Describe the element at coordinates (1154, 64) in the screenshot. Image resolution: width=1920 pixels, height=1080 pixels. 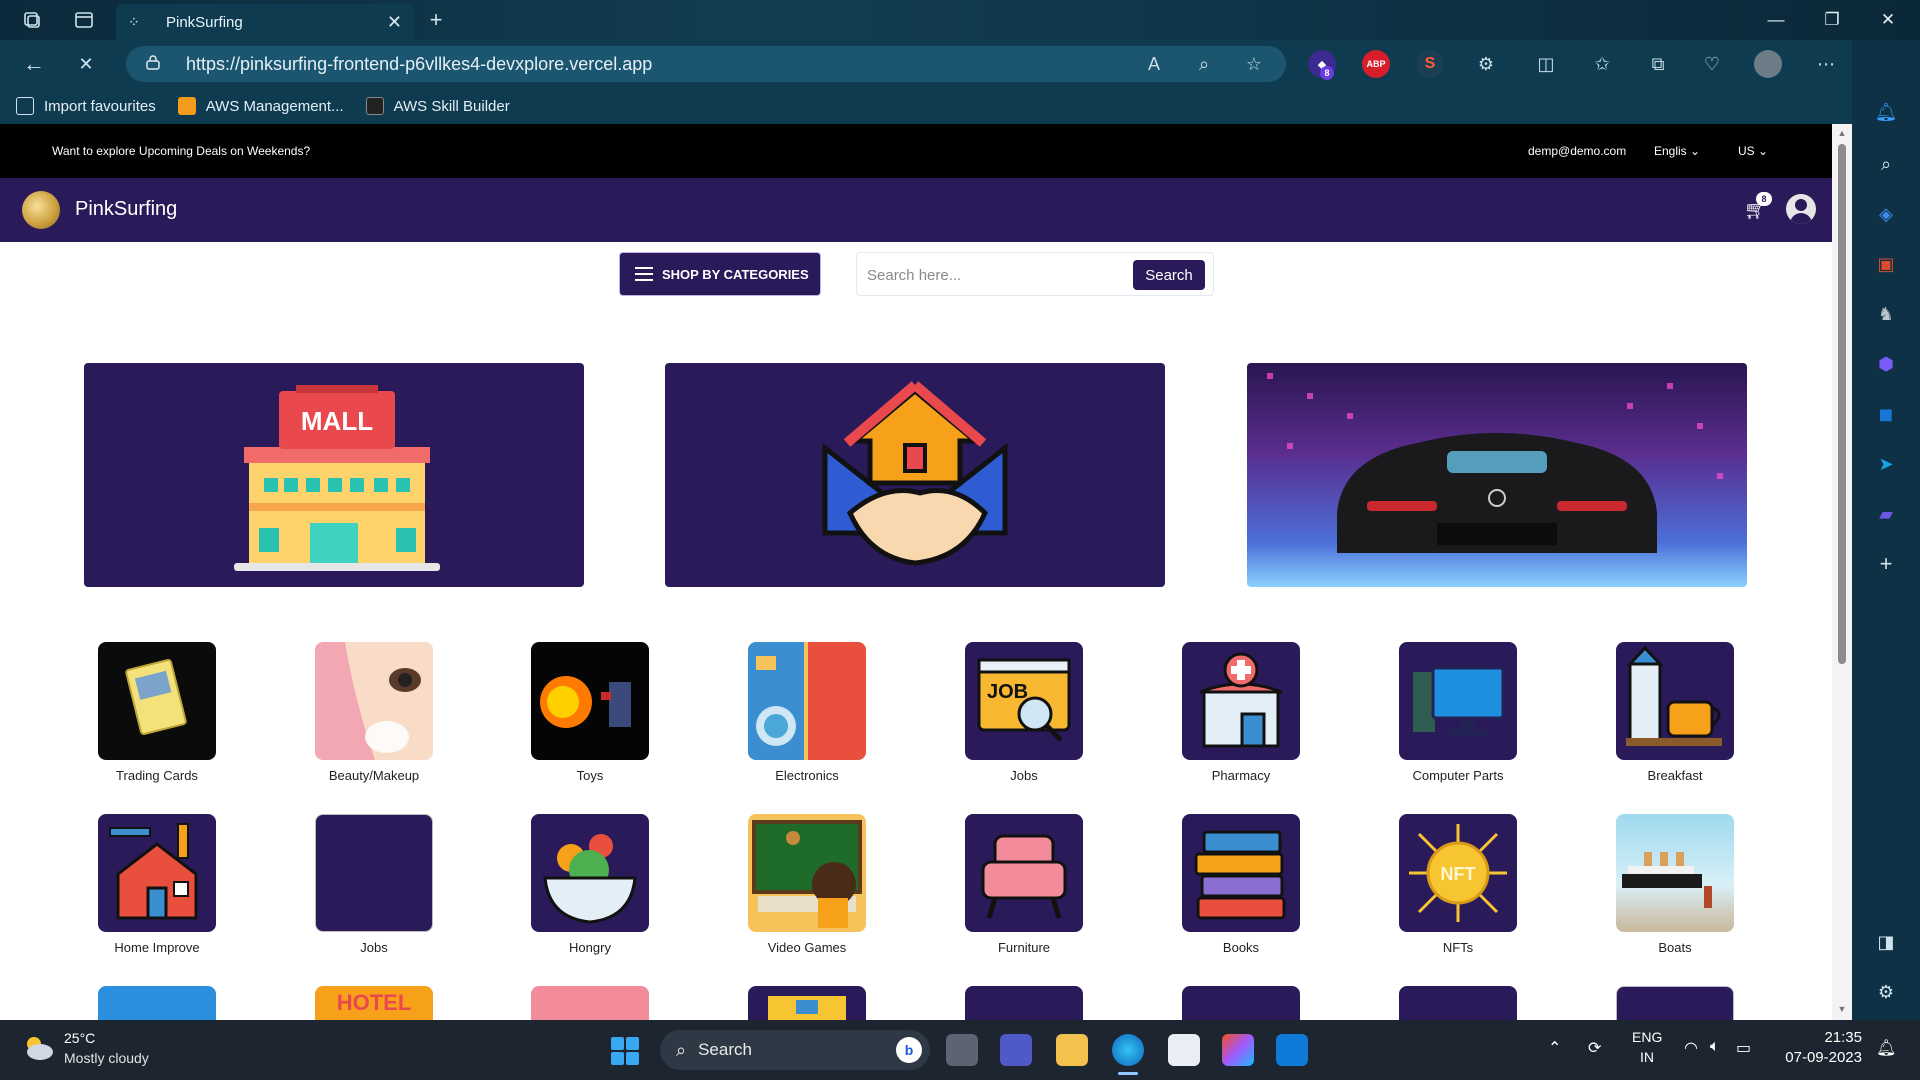
I see `read-aloud-icon: A` at that location.